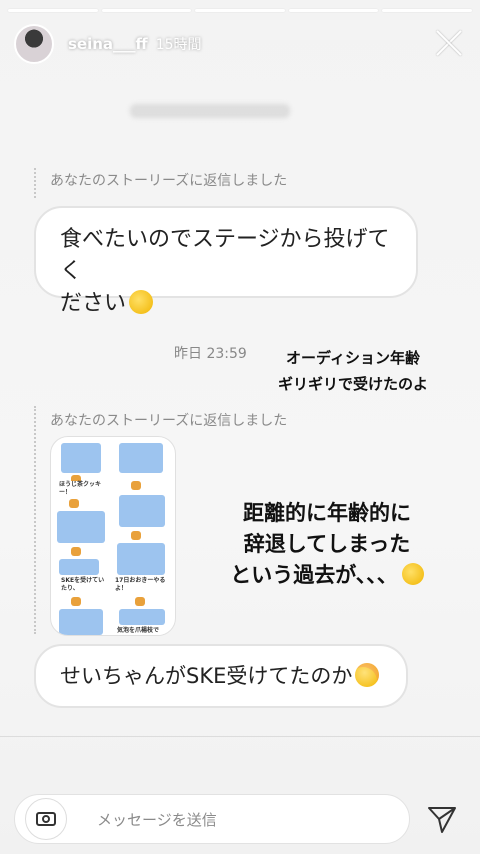 The image size is (480, 854). I want to click on story-overlay-text: 距離的に年齢的に 辞退してしまった という過去が、、、, so click(327, 544).